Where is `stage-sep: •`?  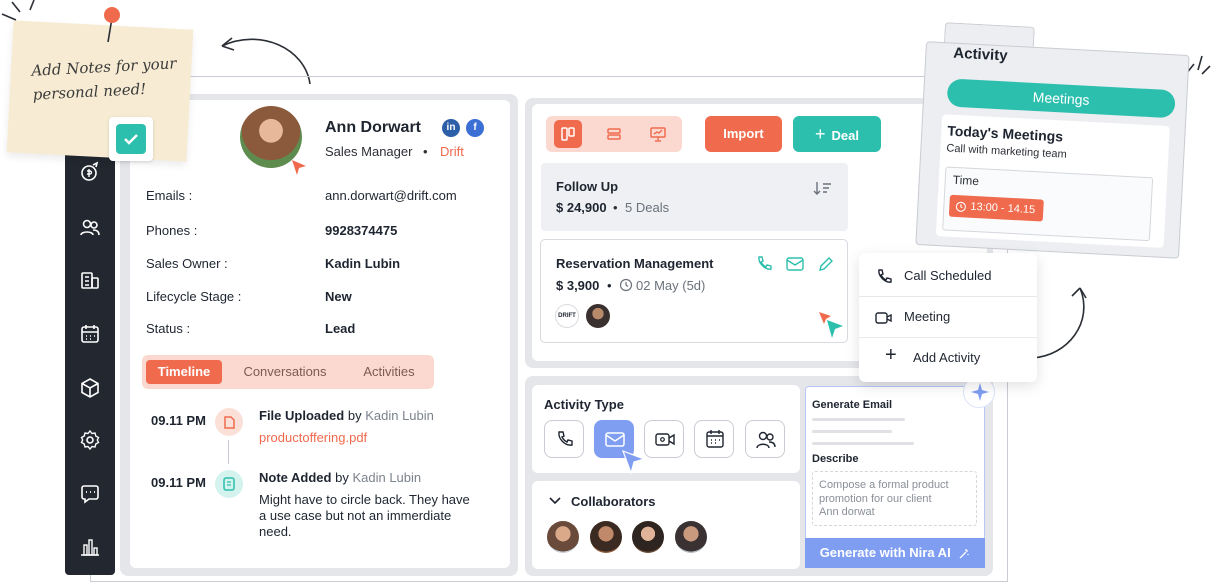
stage-sep: • is located at coordinates (615, 207).